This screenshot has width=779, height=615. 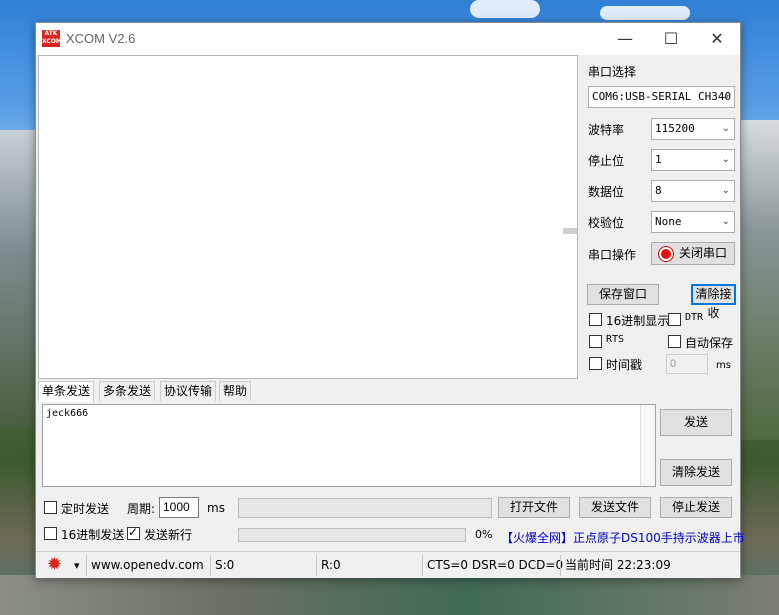 What do you see at coordinates (595, 341) in the screenshot?
I see `rts-checkbox` at bounding box center [595, 341].